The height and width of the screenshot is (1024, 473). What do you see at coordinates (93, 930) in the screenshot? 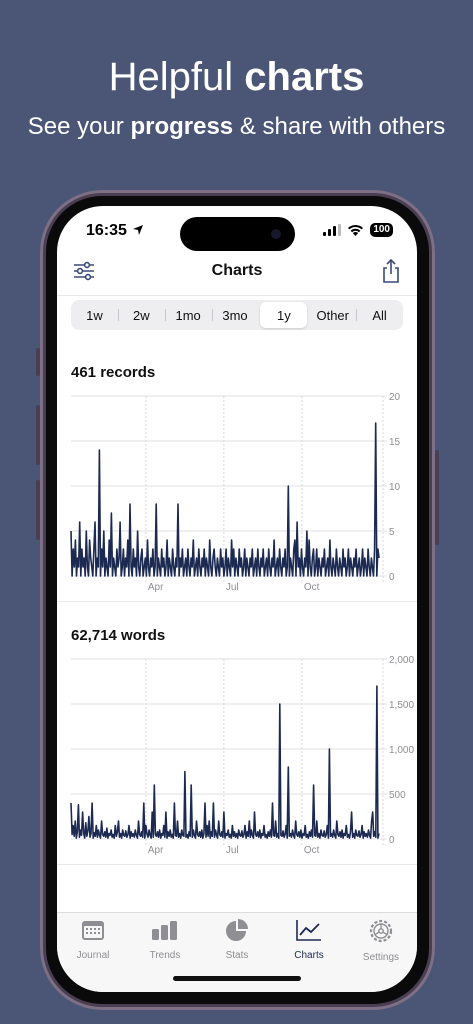
I see `calendar-icon` at bounding box center [93, 930].